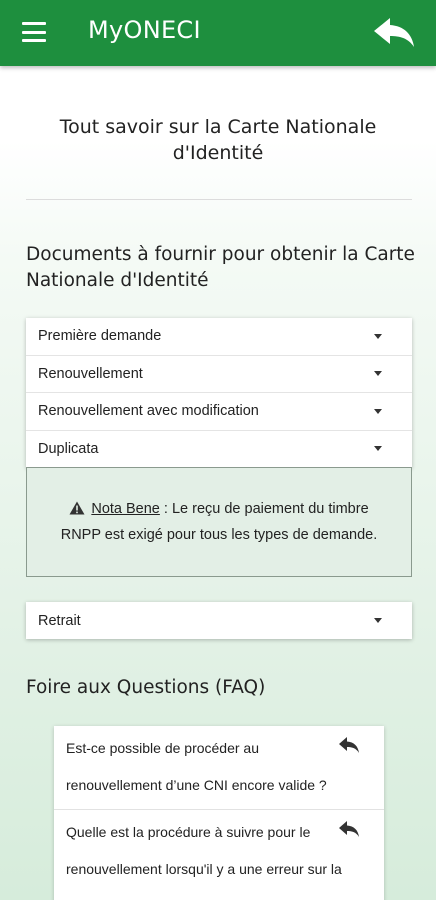 Image resolution: width=436 pixels, height=900 pixels. What do you see at coordinates (59, 620) in the screenshot?
I see `accordion-item-label: Retrait` at bounding box center [59, 620].